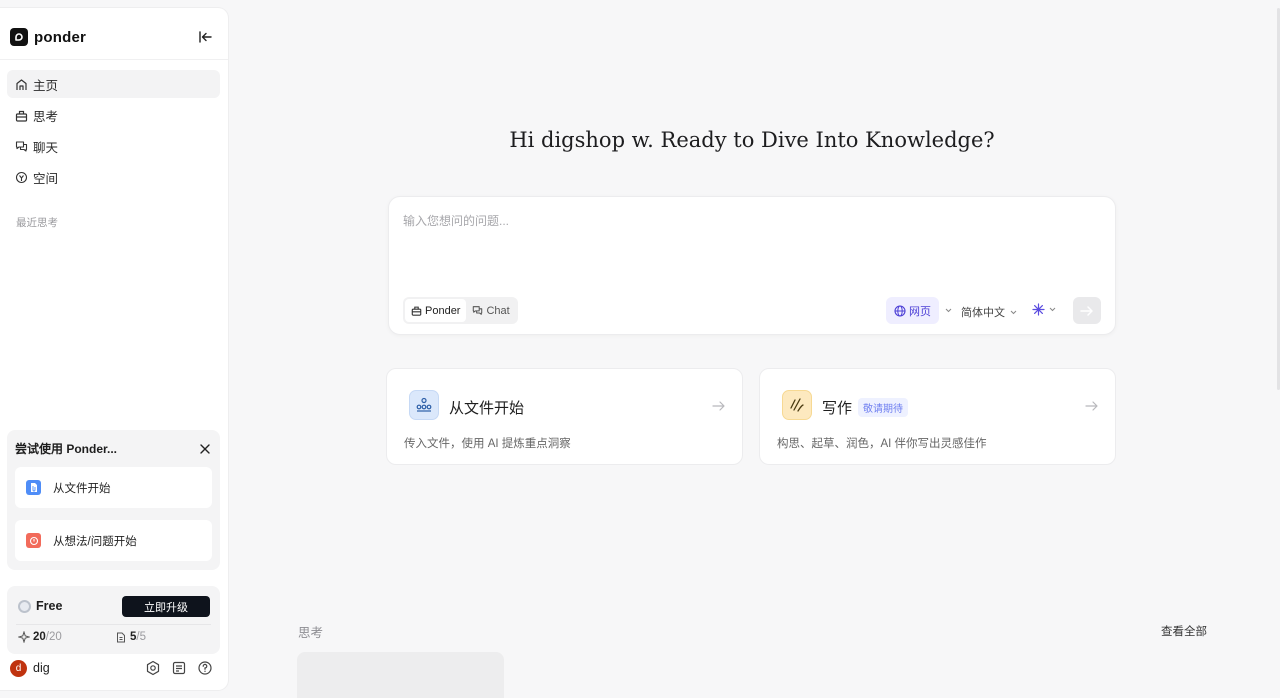  Describe the element at coordinates (837, 408) in the screenshot. I see `feature-title-text: 写作` at that location.